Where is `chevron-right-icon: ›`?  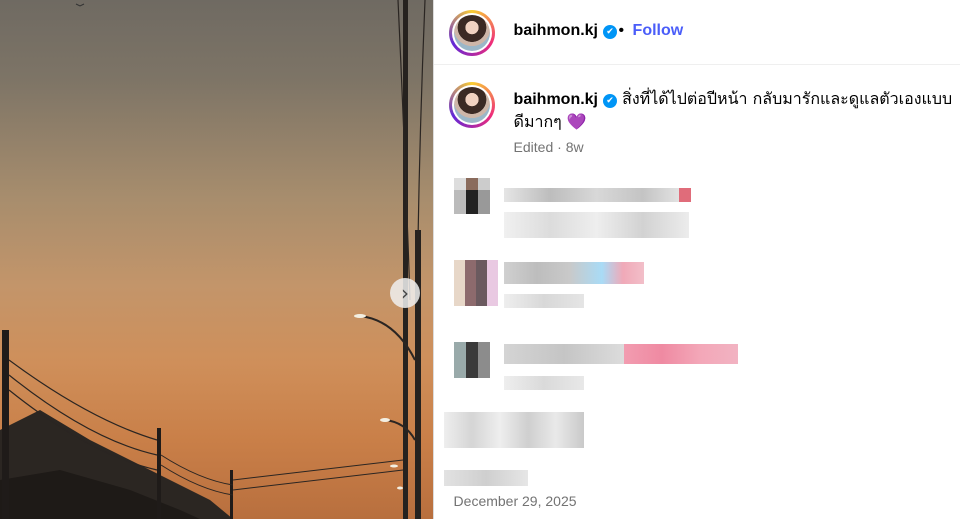
chevron-right-icon: › is located at coordinates (405, 293).